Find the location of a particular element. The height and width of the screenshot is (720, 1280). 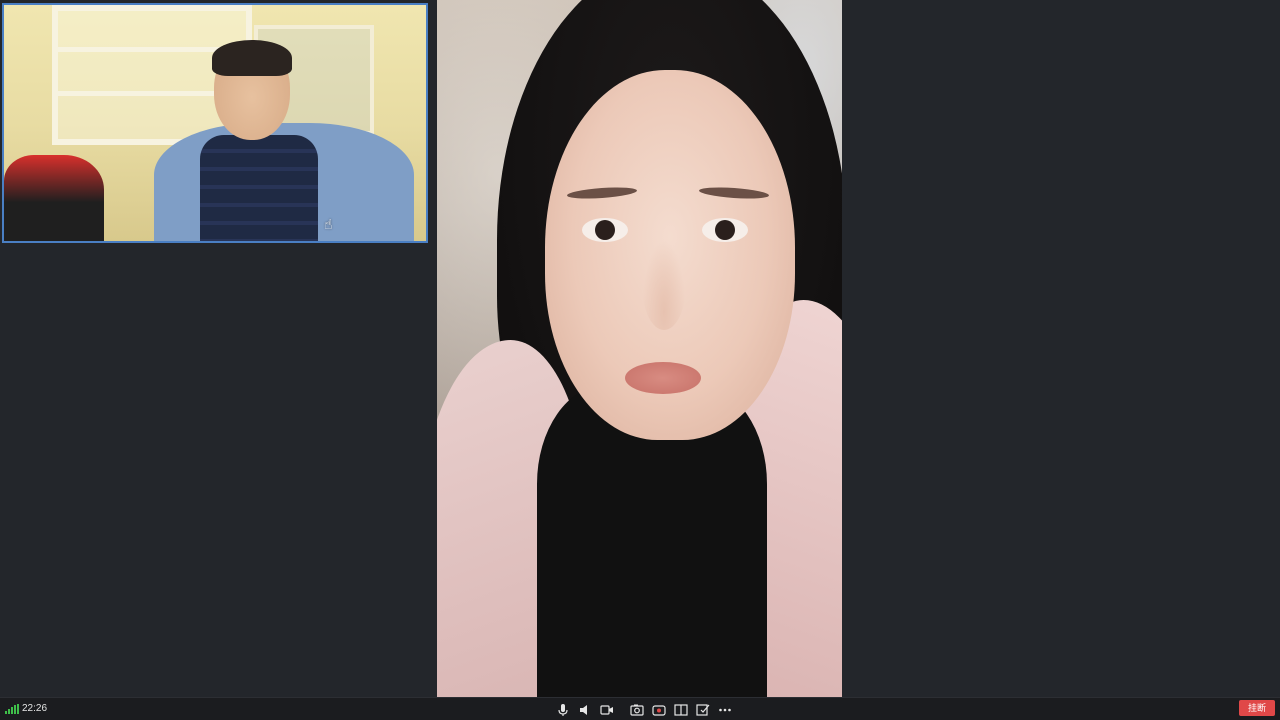

more-icon is located at coordinates (725, 710).